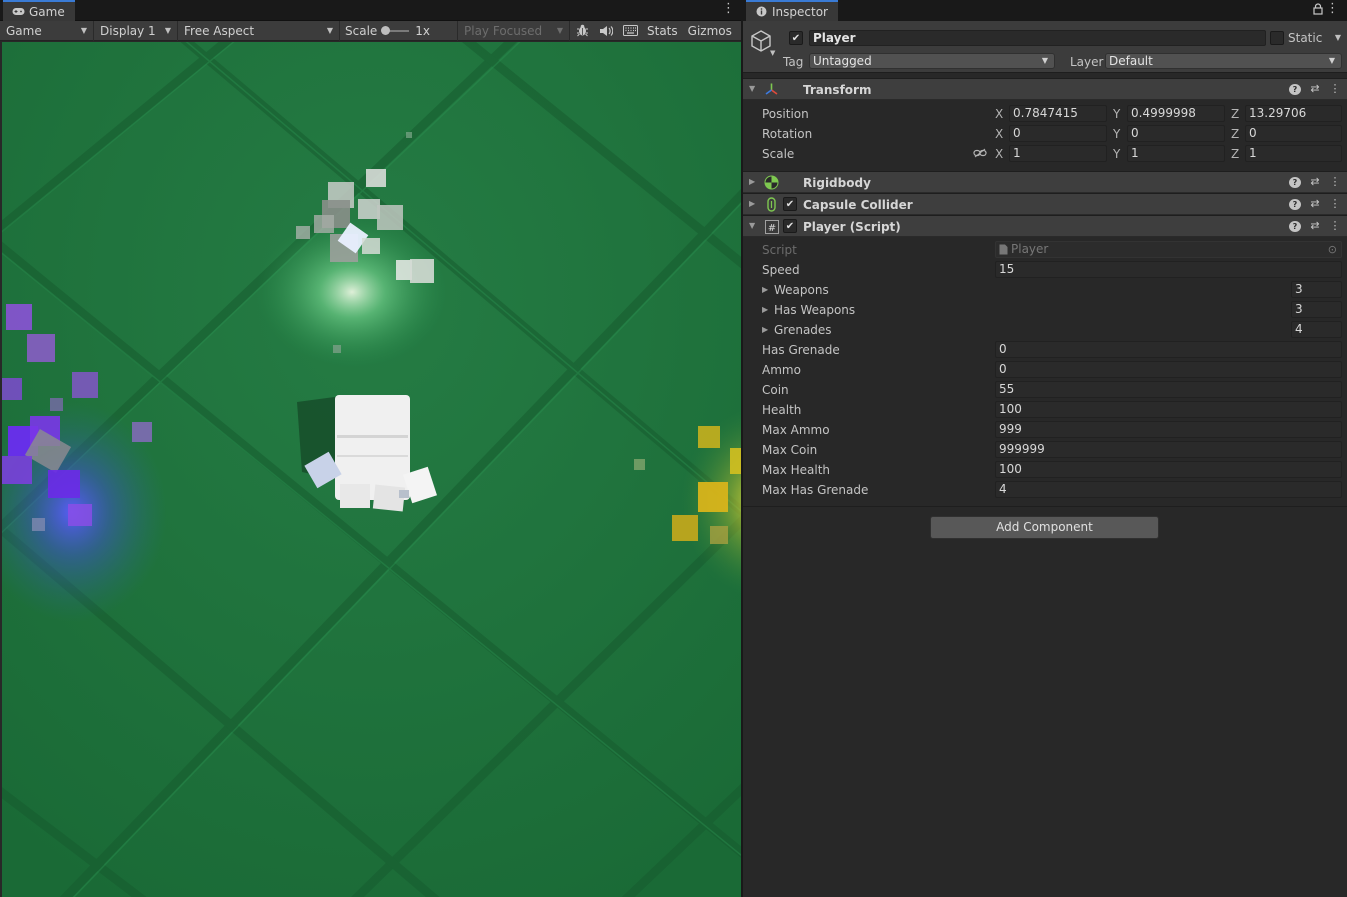  What do you see at coordinates (1058, 133) in the screenshot?
I see `rotation-x-field: 0` at bounding box center [1058, 133].